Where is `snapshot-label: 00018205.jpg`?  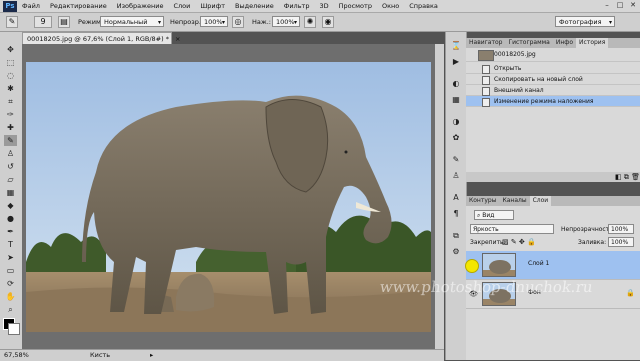 snapshot-label: 00018205.jpg is located at coordinates (515, 54).